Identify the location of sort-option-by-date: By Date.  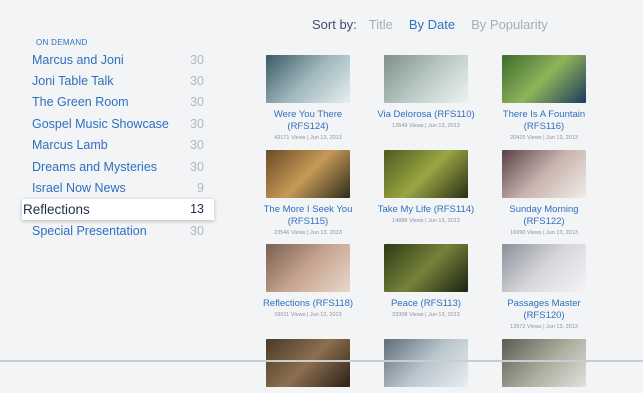
(432, 24).